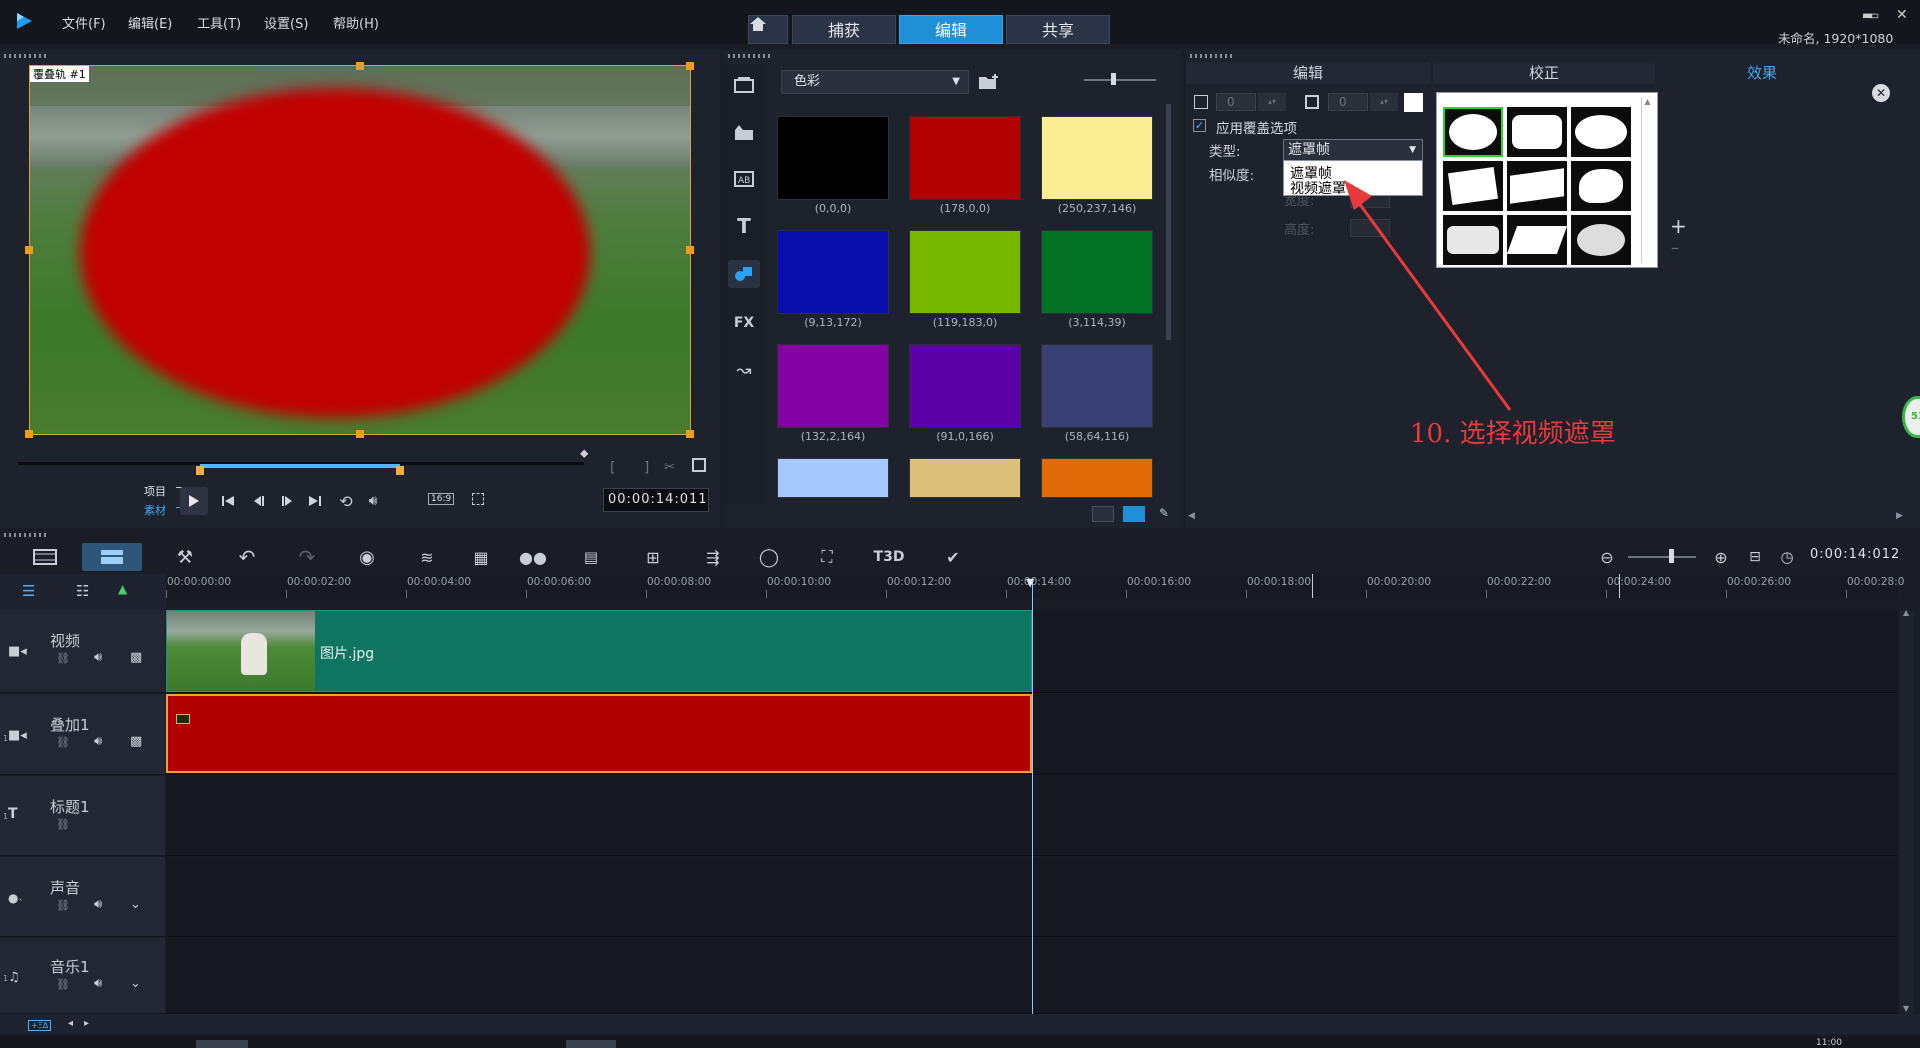  What do you see at coordinates (1113, 79) in the screenshot?
I see `slider-thumb` at bounding box center [1113, 79].